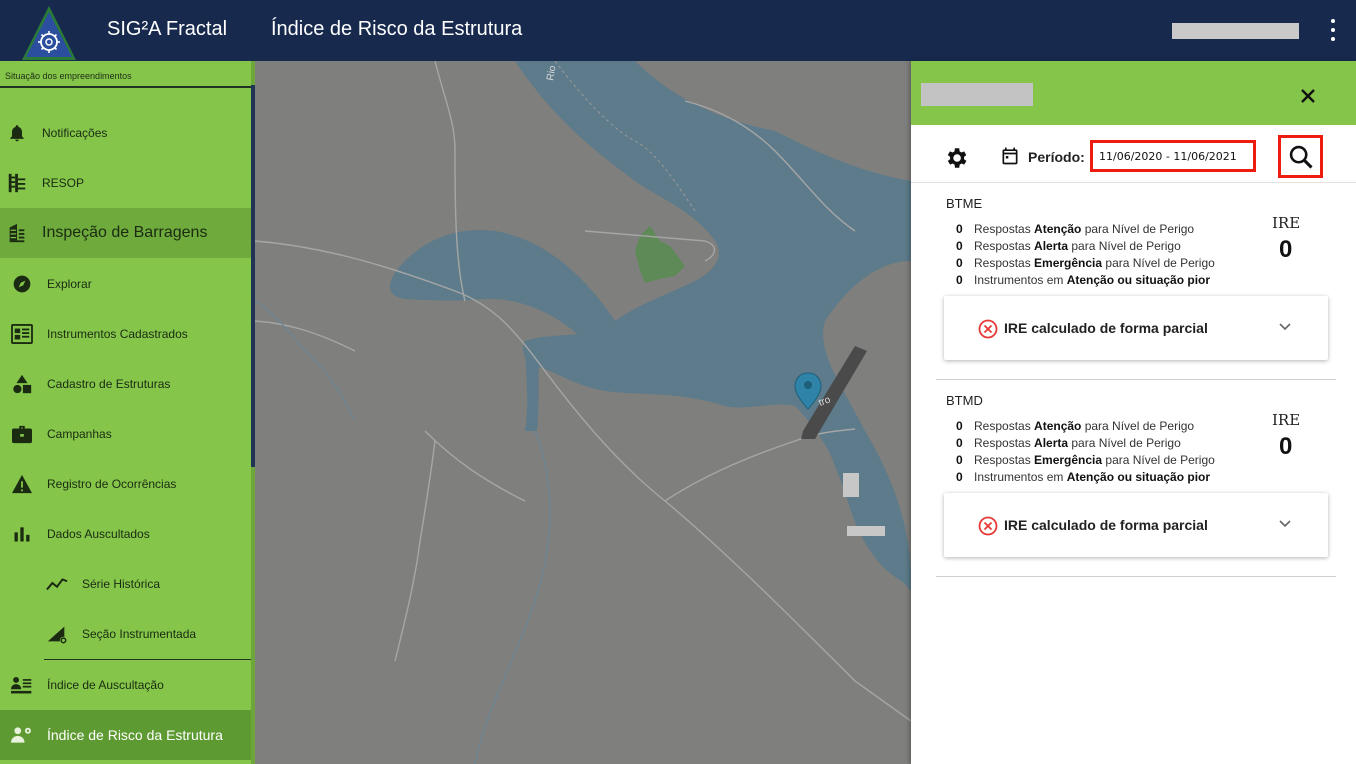 This screenshot has width=1356, height=764. What do you see at coordinates (125, 284) in the screenshot?
I see `sidebar-item-explorar: Explorar` at bounding box center [125, 284].